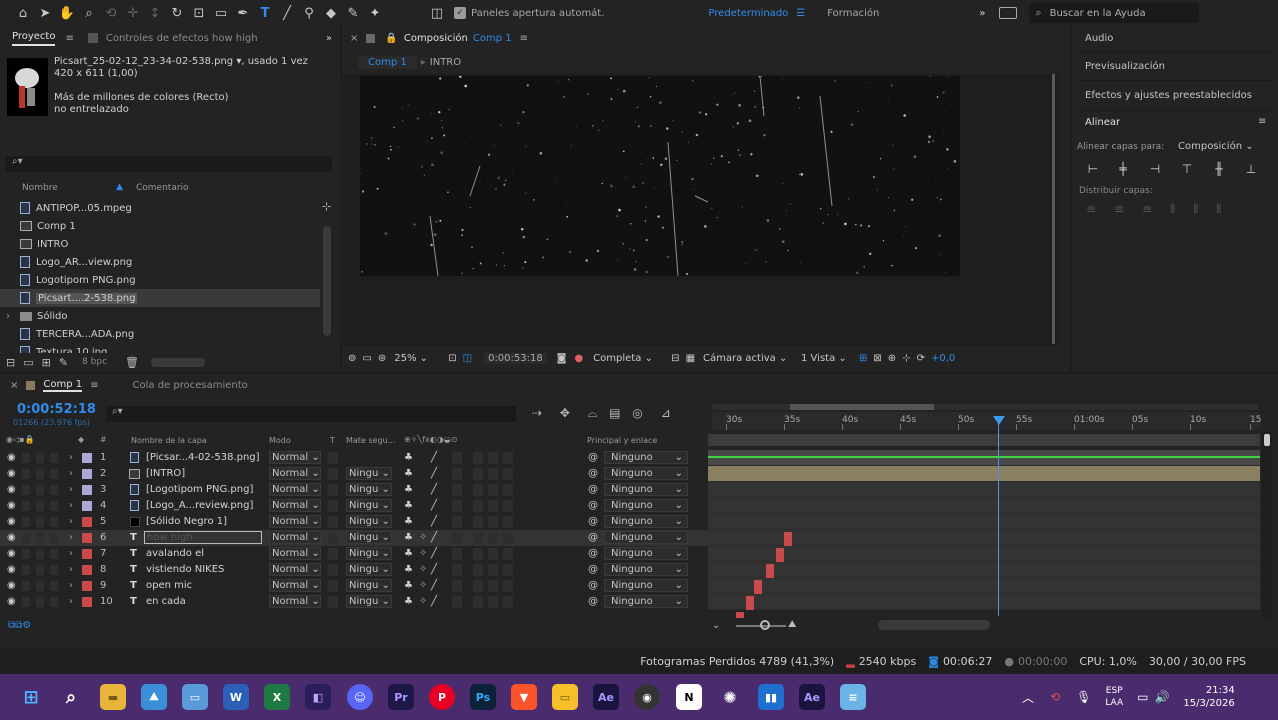  Describe the element at coordinates (287, 13) in the screenshot. I see `brush-tool-icon: ╱` at that location.